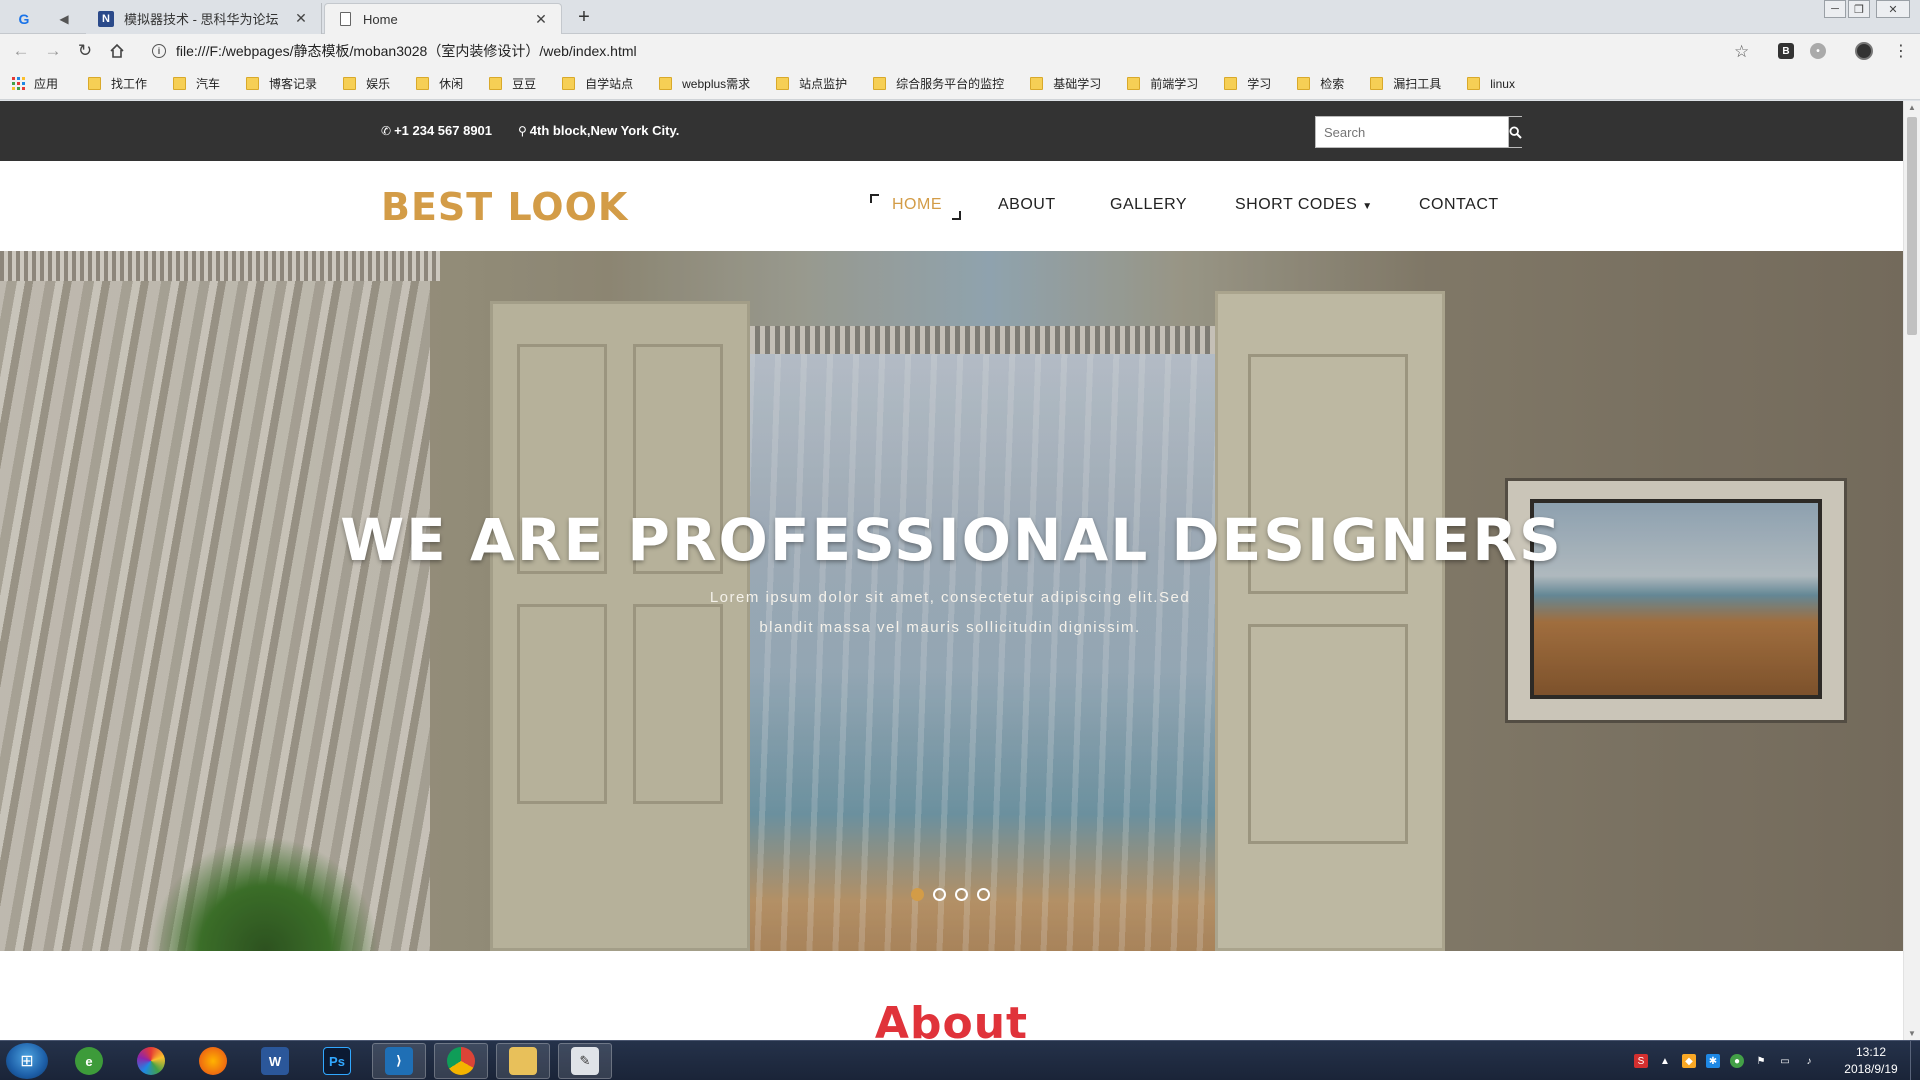 This screenshot has height=1080, width=1920. I want to click on bookmark-label: 站点监护, so click(823, 84).